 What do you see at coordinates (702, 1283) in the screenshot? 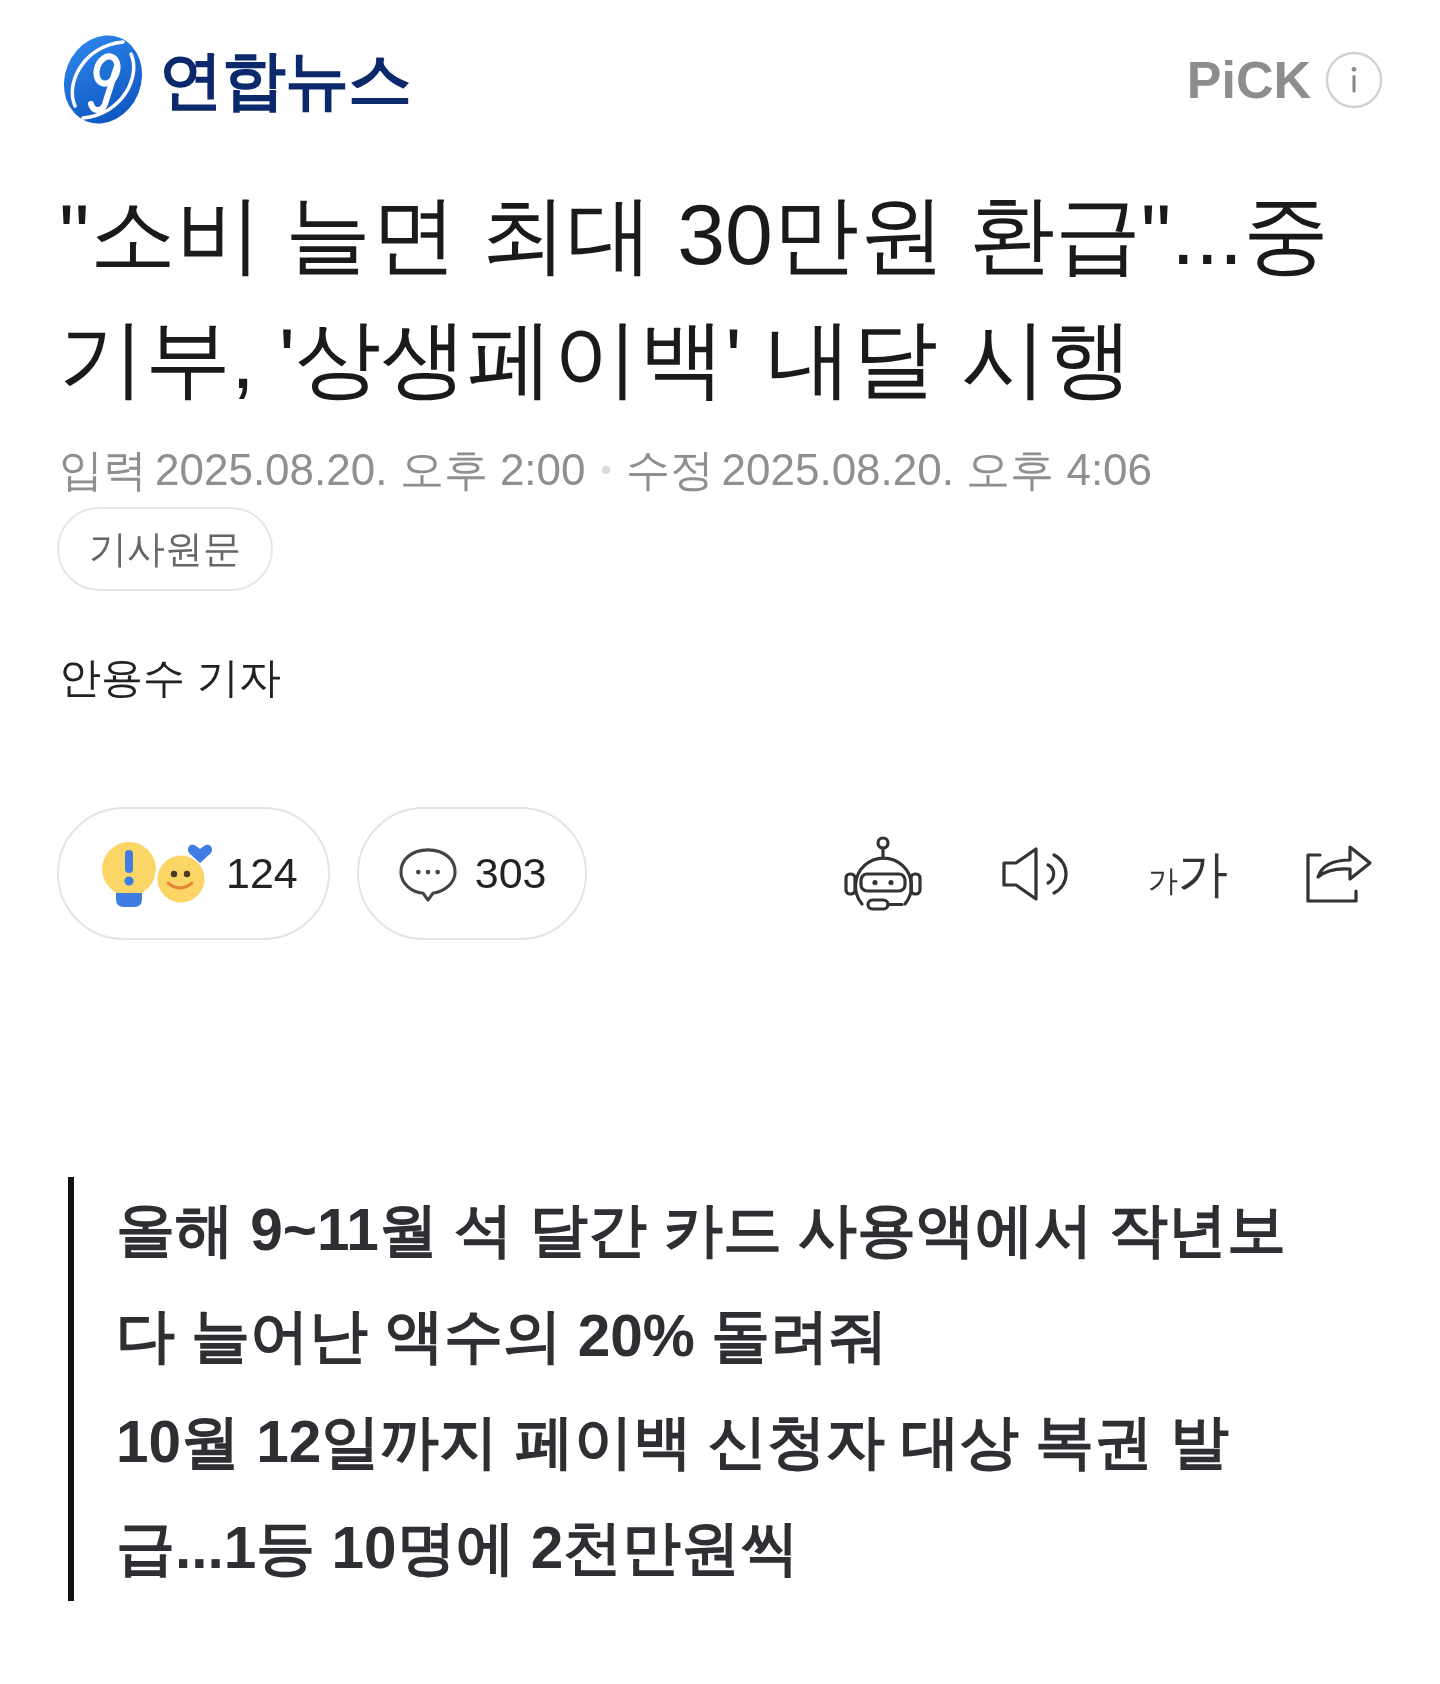
I see `summary-line: 올해 9~11월 석 달간 카드 사용액에서 작년보다 늘어난 액수의 20% 돌려줘` at bounding box center [702, 1283].